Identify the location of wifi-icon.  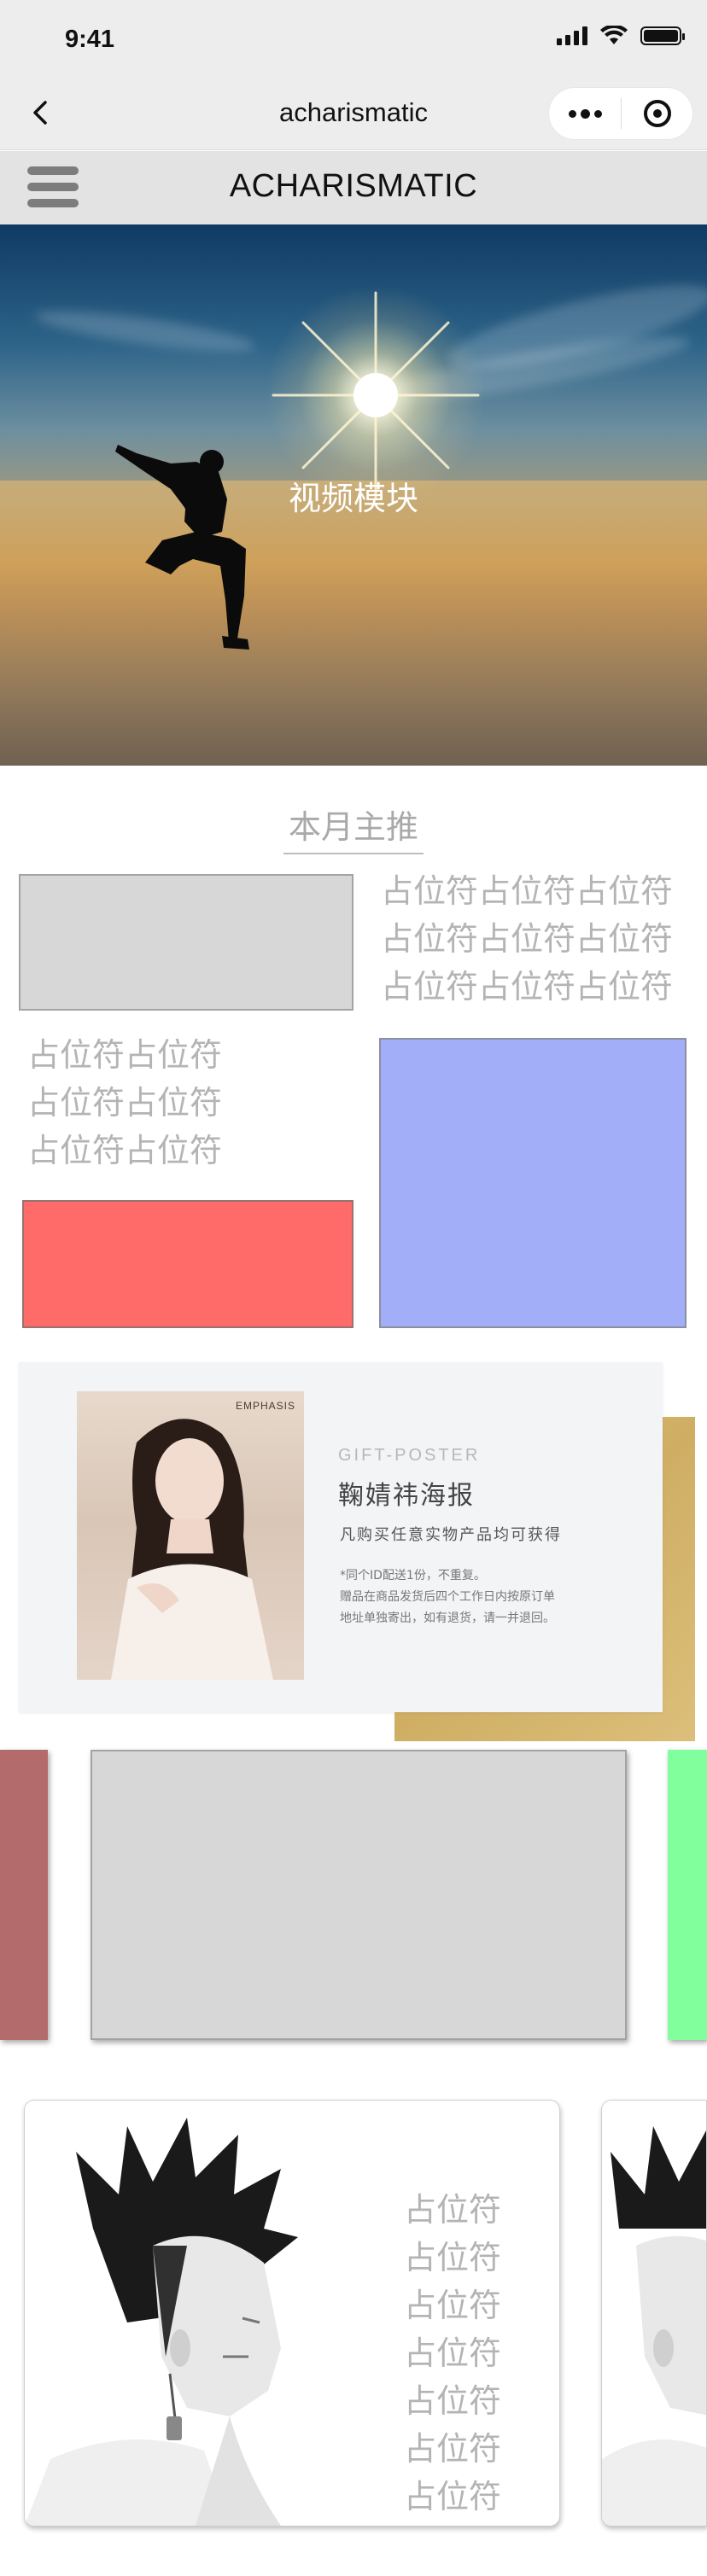
(614, 35).